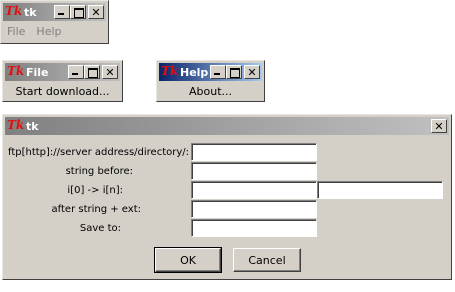 The height and width of the screenshot is (292, 455). What do you see at coordinates (254, 190) in the screenshot?
I see `range-start-input` at bounding box center [254, 190].